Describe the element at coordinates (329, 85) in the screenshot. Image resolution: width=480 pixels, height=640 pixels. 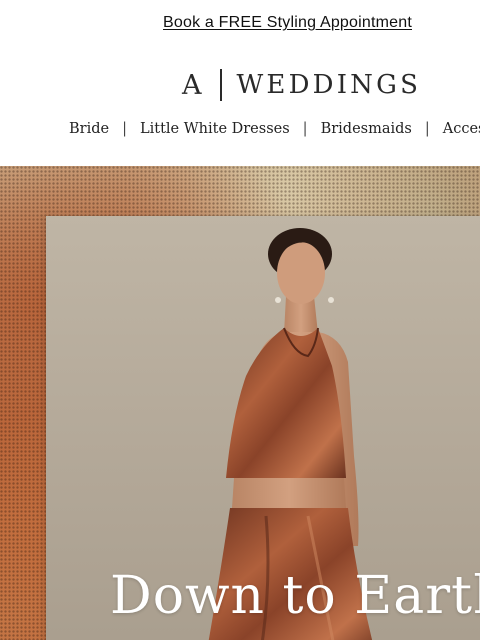
I see `logo-wordmark: WEDDINGS` at that location.